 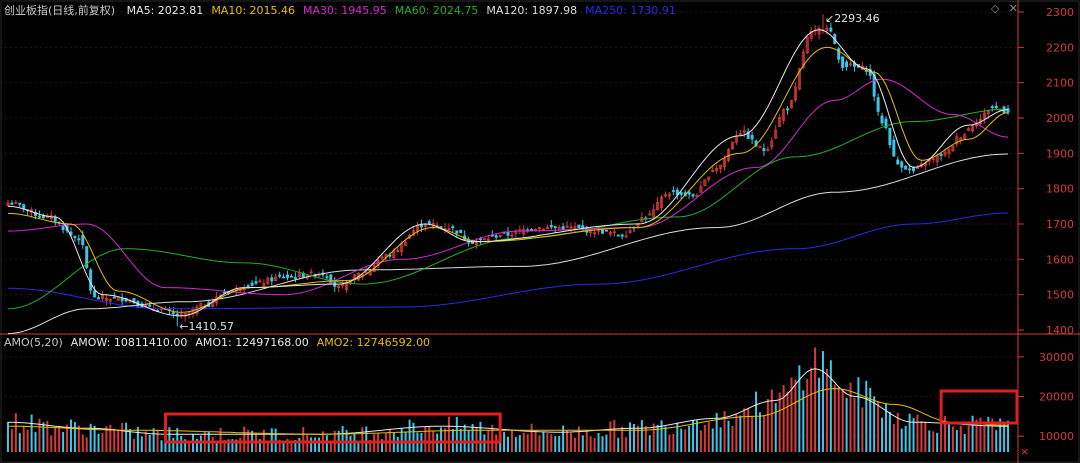 What do you see at coordinates (252, 342) in the screenshot?
I see `amo-legend-item: AMO1: 12497168.00` at bounding box center [252, 342].